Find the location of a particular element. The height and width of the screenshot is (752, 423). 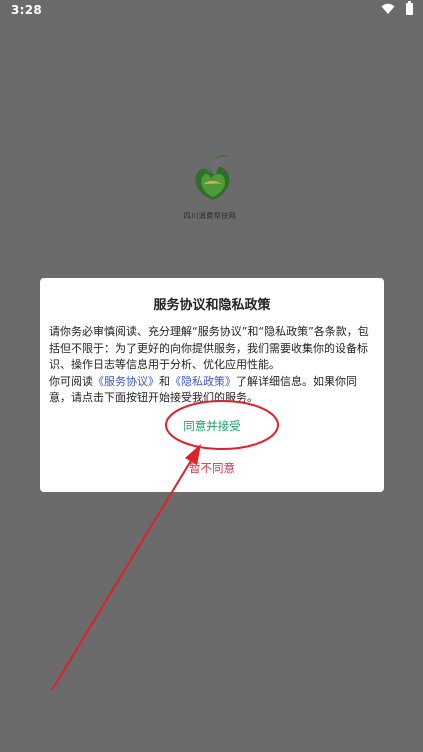

status-time: 3:28 is located at coordinates (27, 10).